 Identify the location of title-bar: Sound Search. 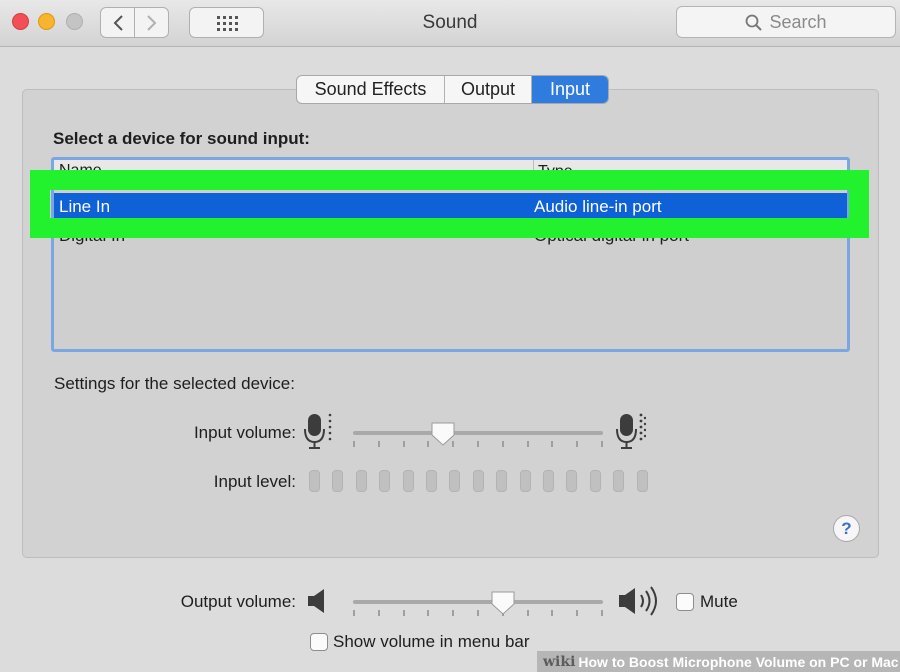
(450, 23).